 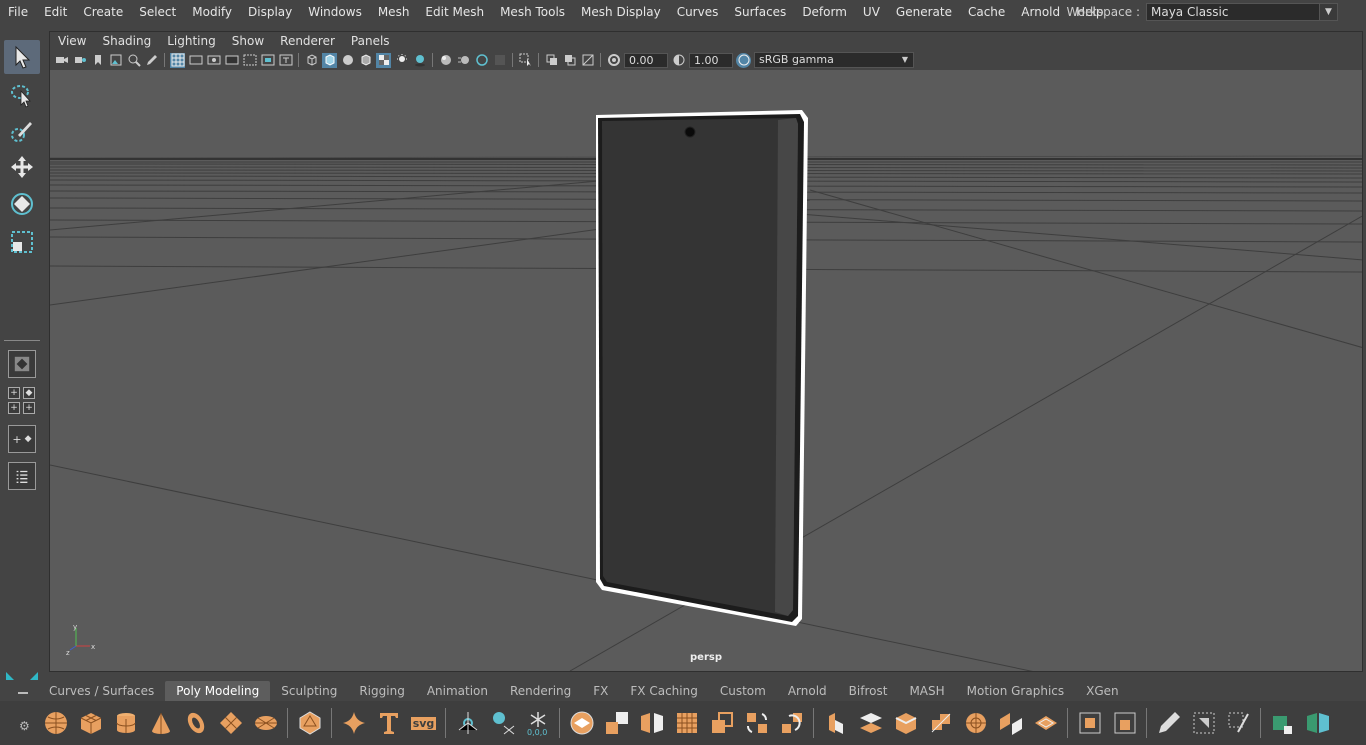 I want to click on menu-create: Create, so click(x=103, y=12).